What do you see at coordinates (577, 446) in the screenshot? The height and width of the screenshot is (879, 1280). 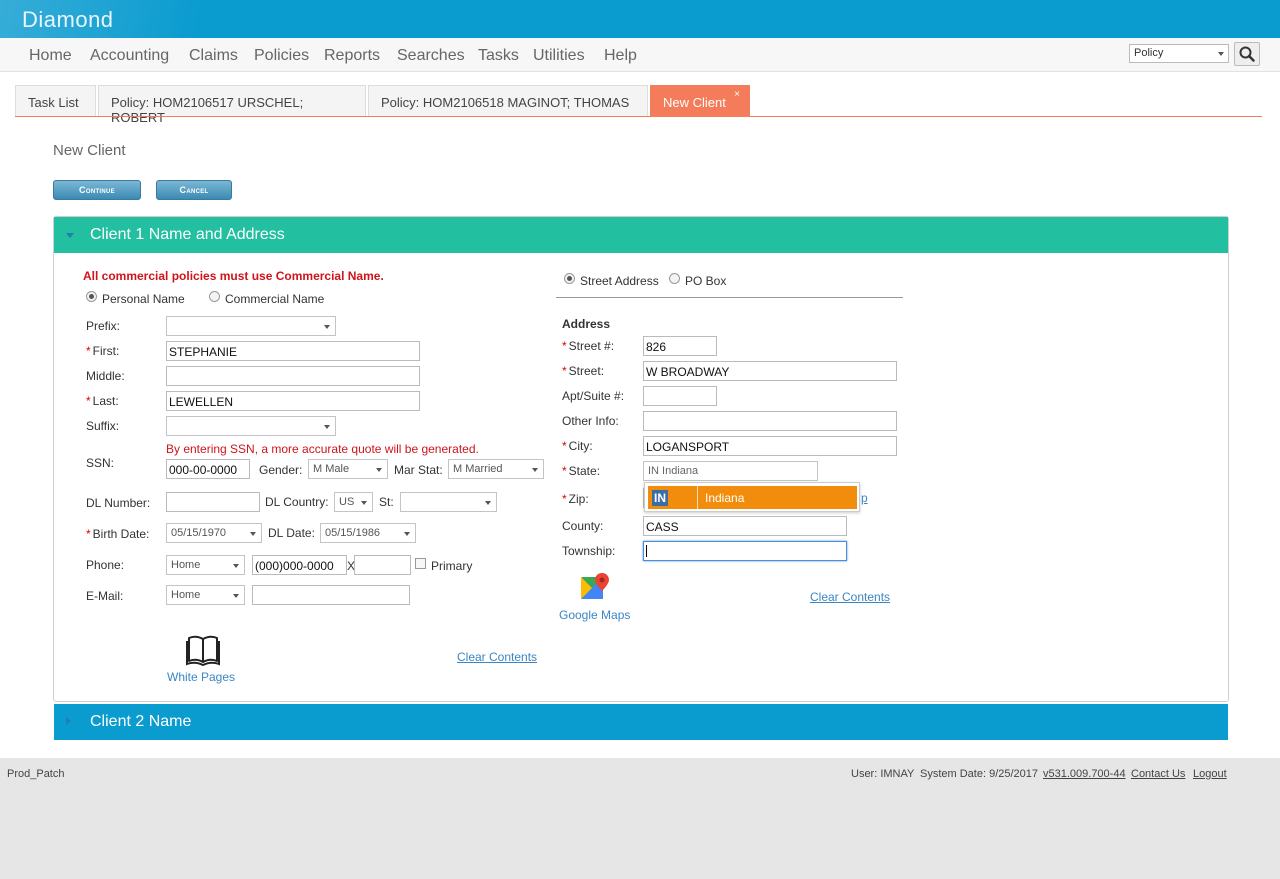 I see `city-label: City:` at bounding box center [577, 446].